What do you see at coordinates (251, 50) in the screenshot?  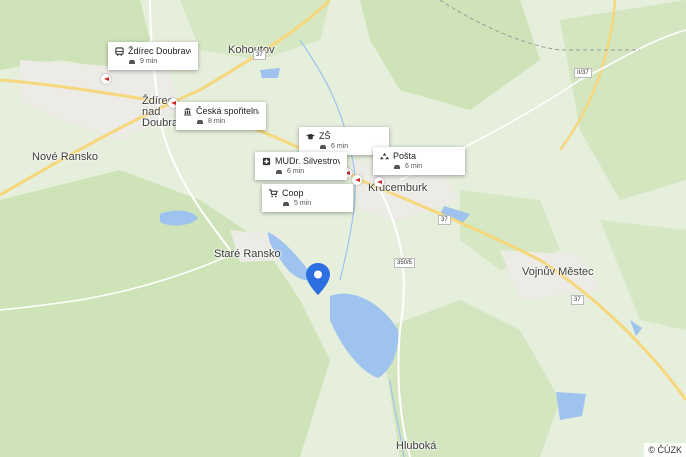 I see `place-label-kohoutov: Kohoutov` at bounding box center [251, 50].